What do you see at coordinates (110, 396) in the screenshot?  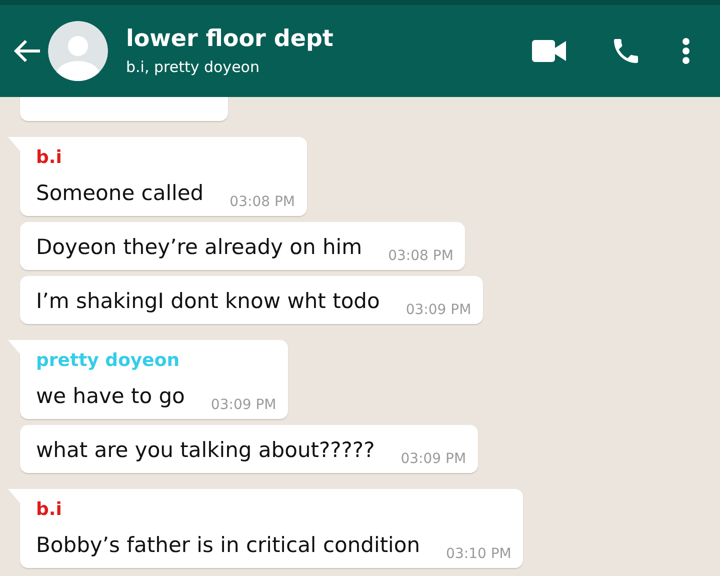 I see `message-text: we have to go` at bounding box center [110, 396].